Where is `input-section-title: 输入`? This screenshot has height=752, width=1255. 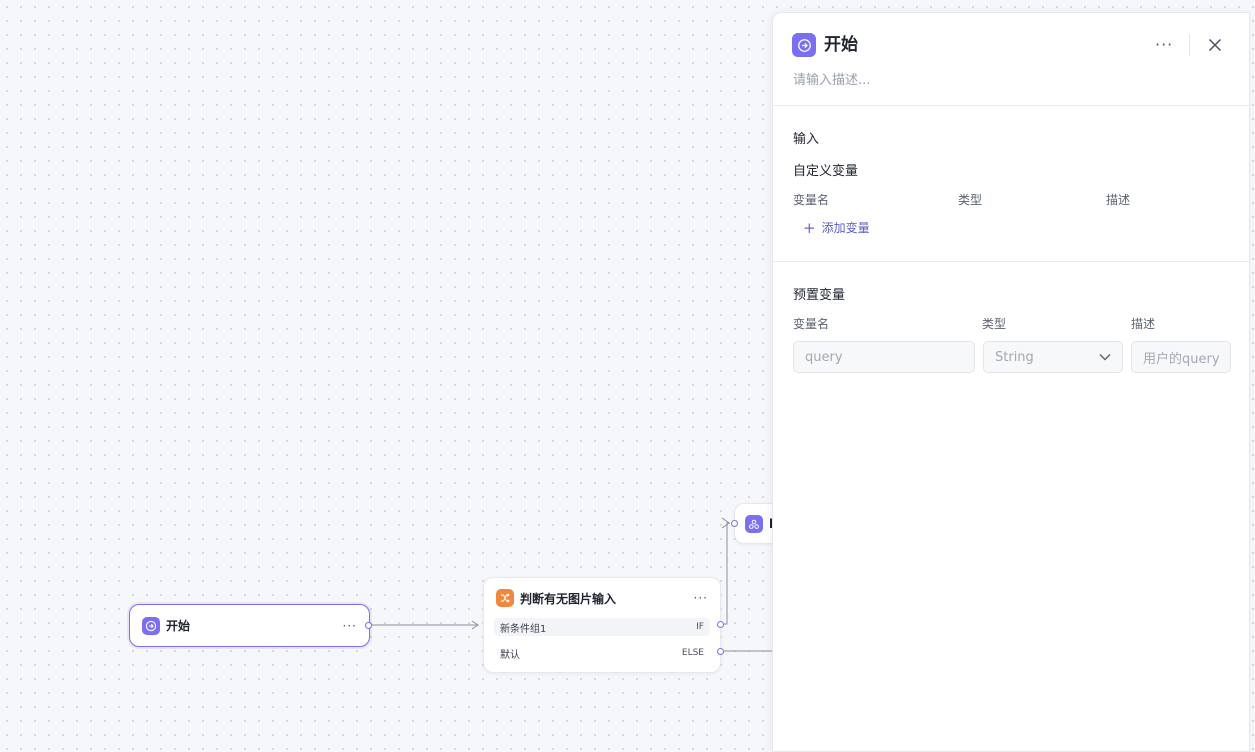
input-section-title: 输入 is located at coordinates (806, 139).